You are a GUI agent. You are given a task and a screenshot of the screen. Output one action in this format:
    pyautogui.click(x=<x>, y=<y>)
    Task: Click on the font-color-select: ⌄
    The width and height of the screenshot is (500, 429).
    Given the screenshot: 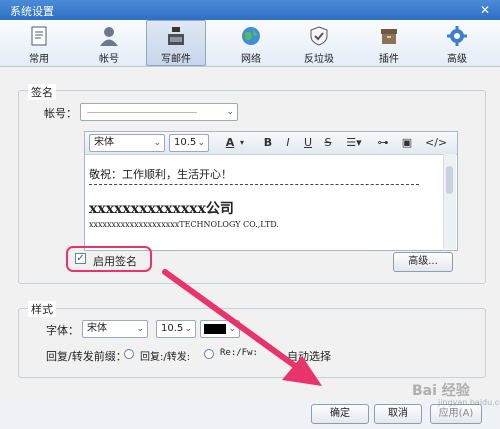 What is the action you would take?
    pyautogui.click(x=220, y=329)
    